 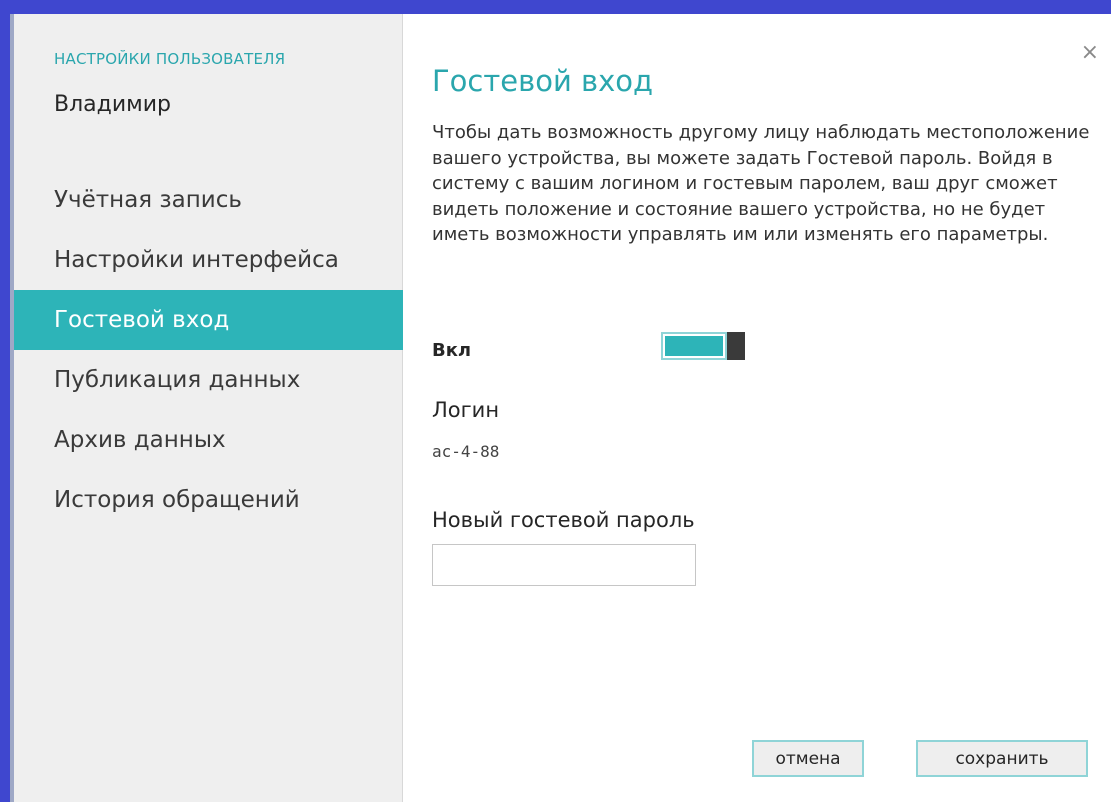 What do you see at coordinates (736, 346) in the screenshot?
I see `toggle-thumb` at bounding box center [736, 346].